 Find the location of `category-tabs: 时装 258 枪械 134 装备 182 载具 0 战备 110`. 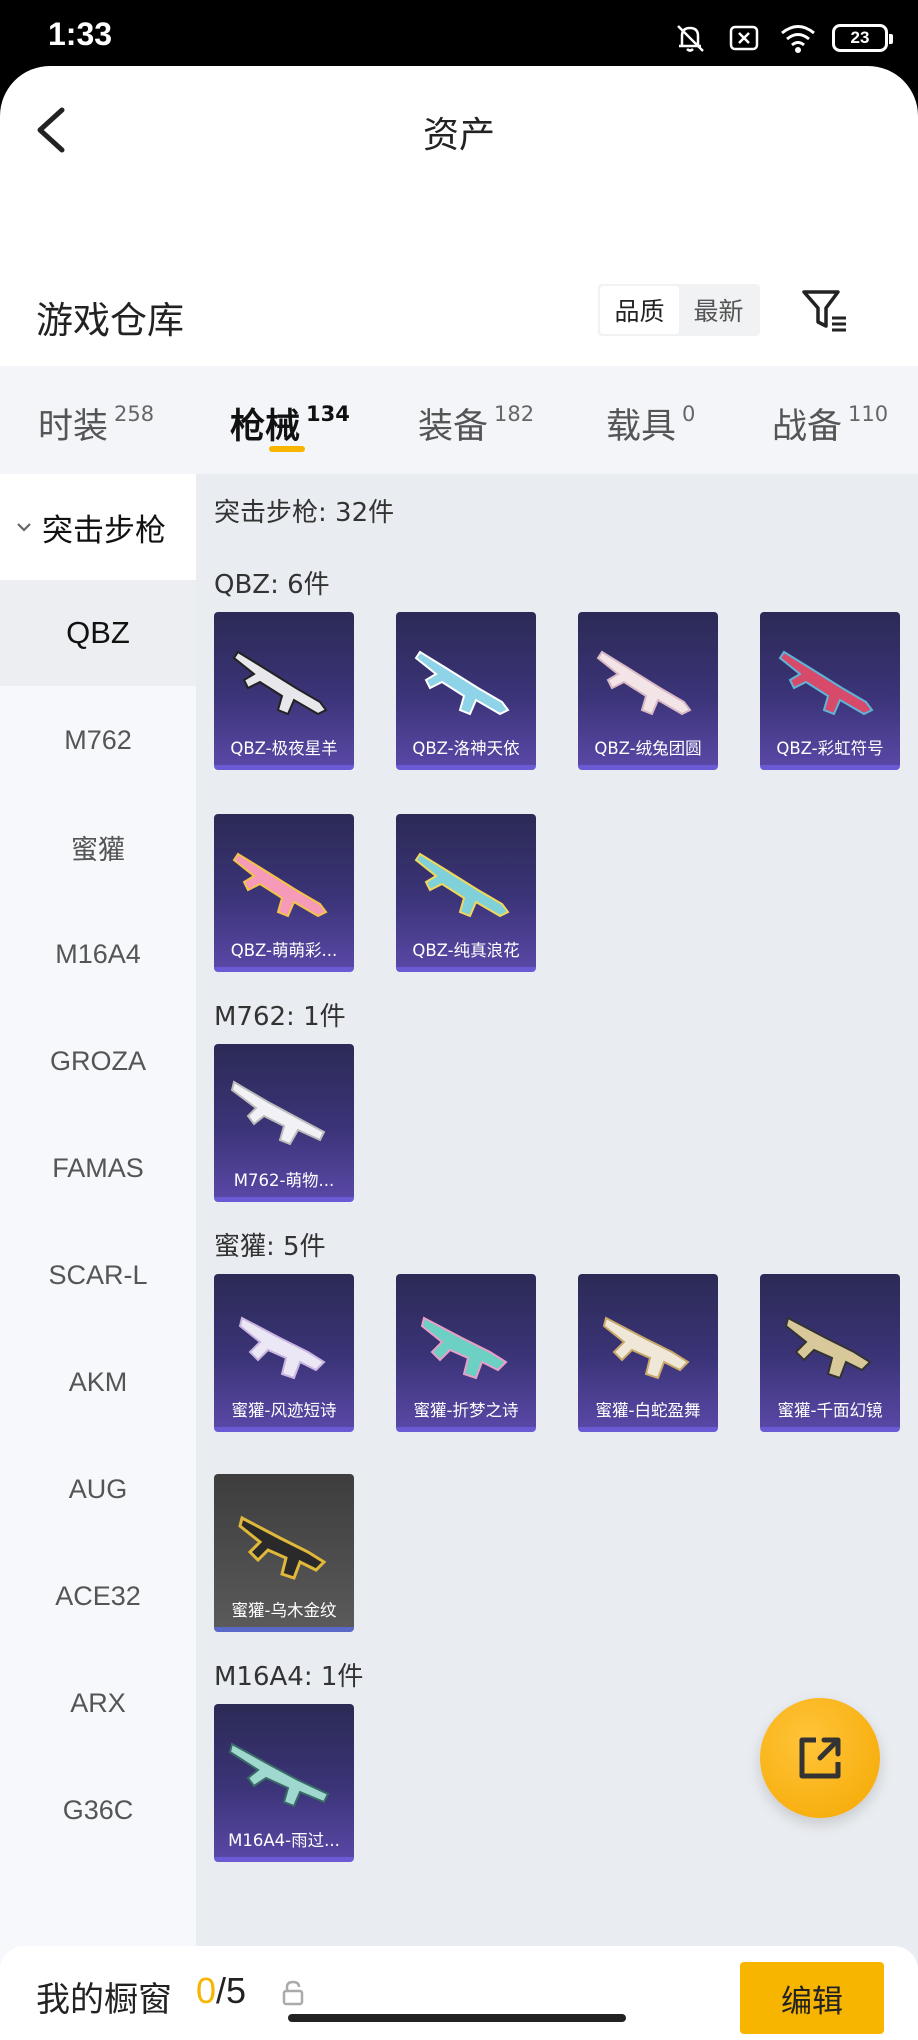

category-tabs: 时装 258 枪械 134 装备 182 载具 0 战备 110 is located at coordinates (459, 420).